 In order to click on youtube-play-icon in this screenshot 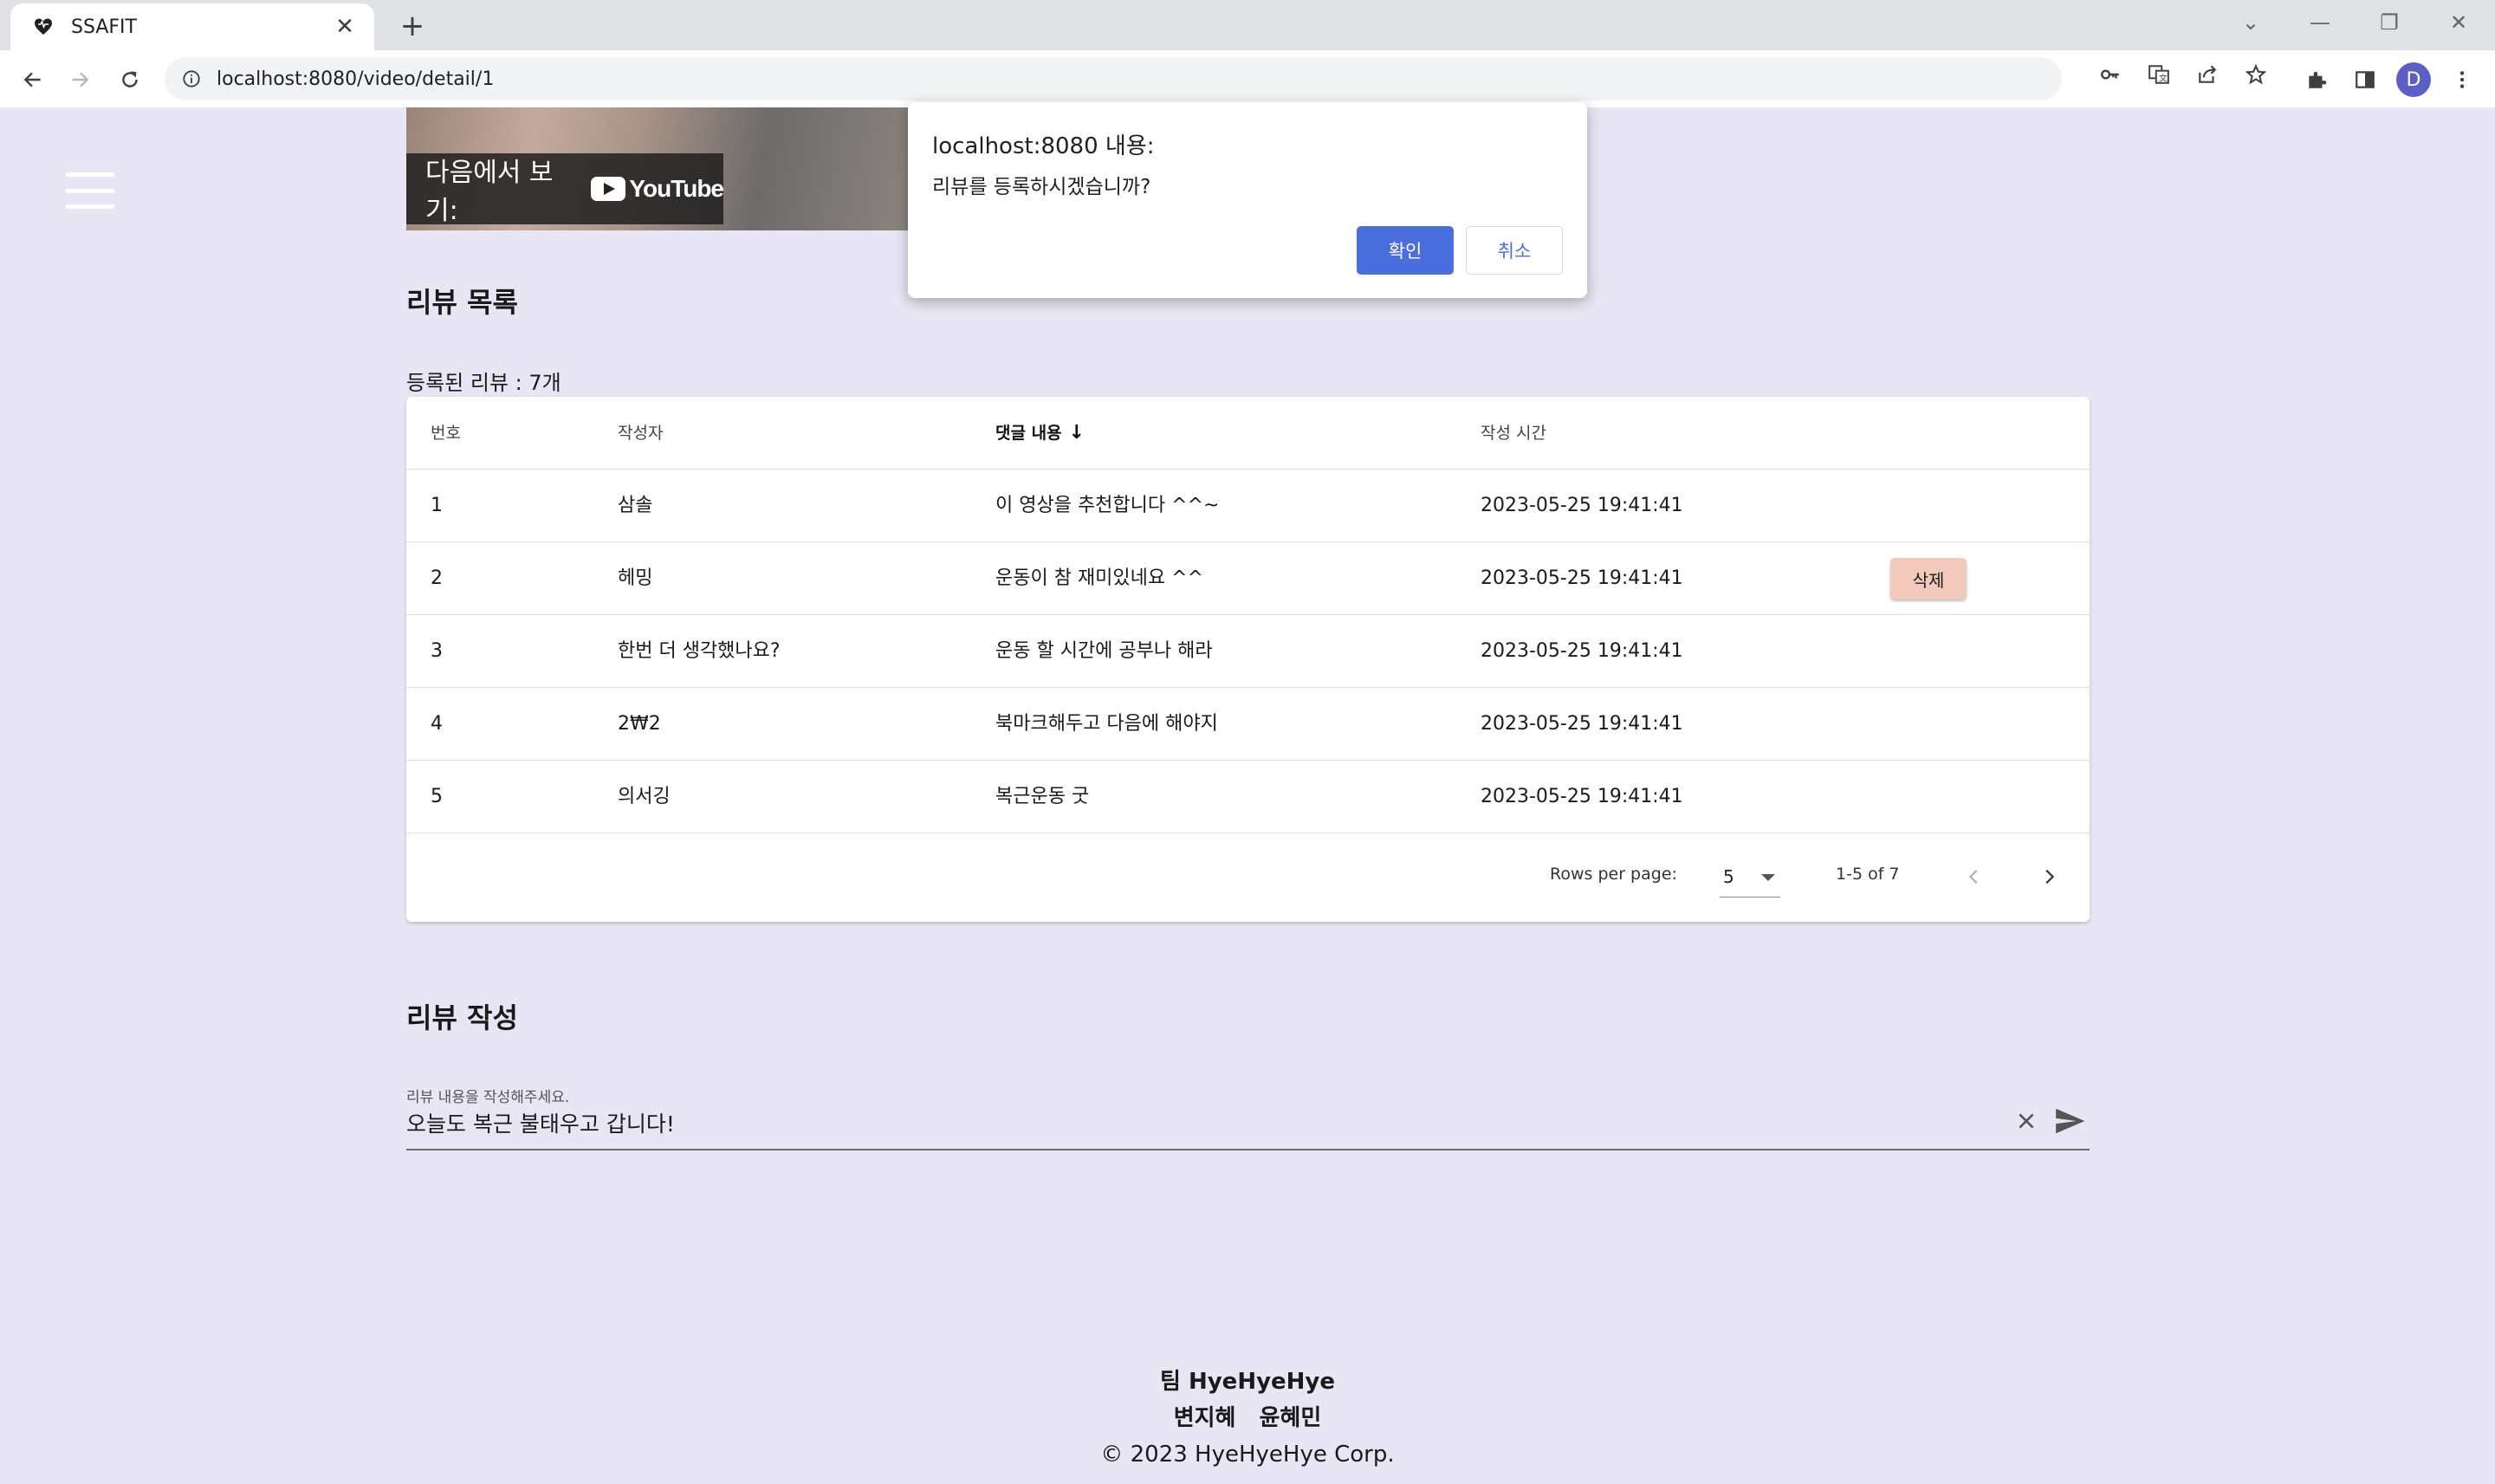, I will do `click(608, 189)`.